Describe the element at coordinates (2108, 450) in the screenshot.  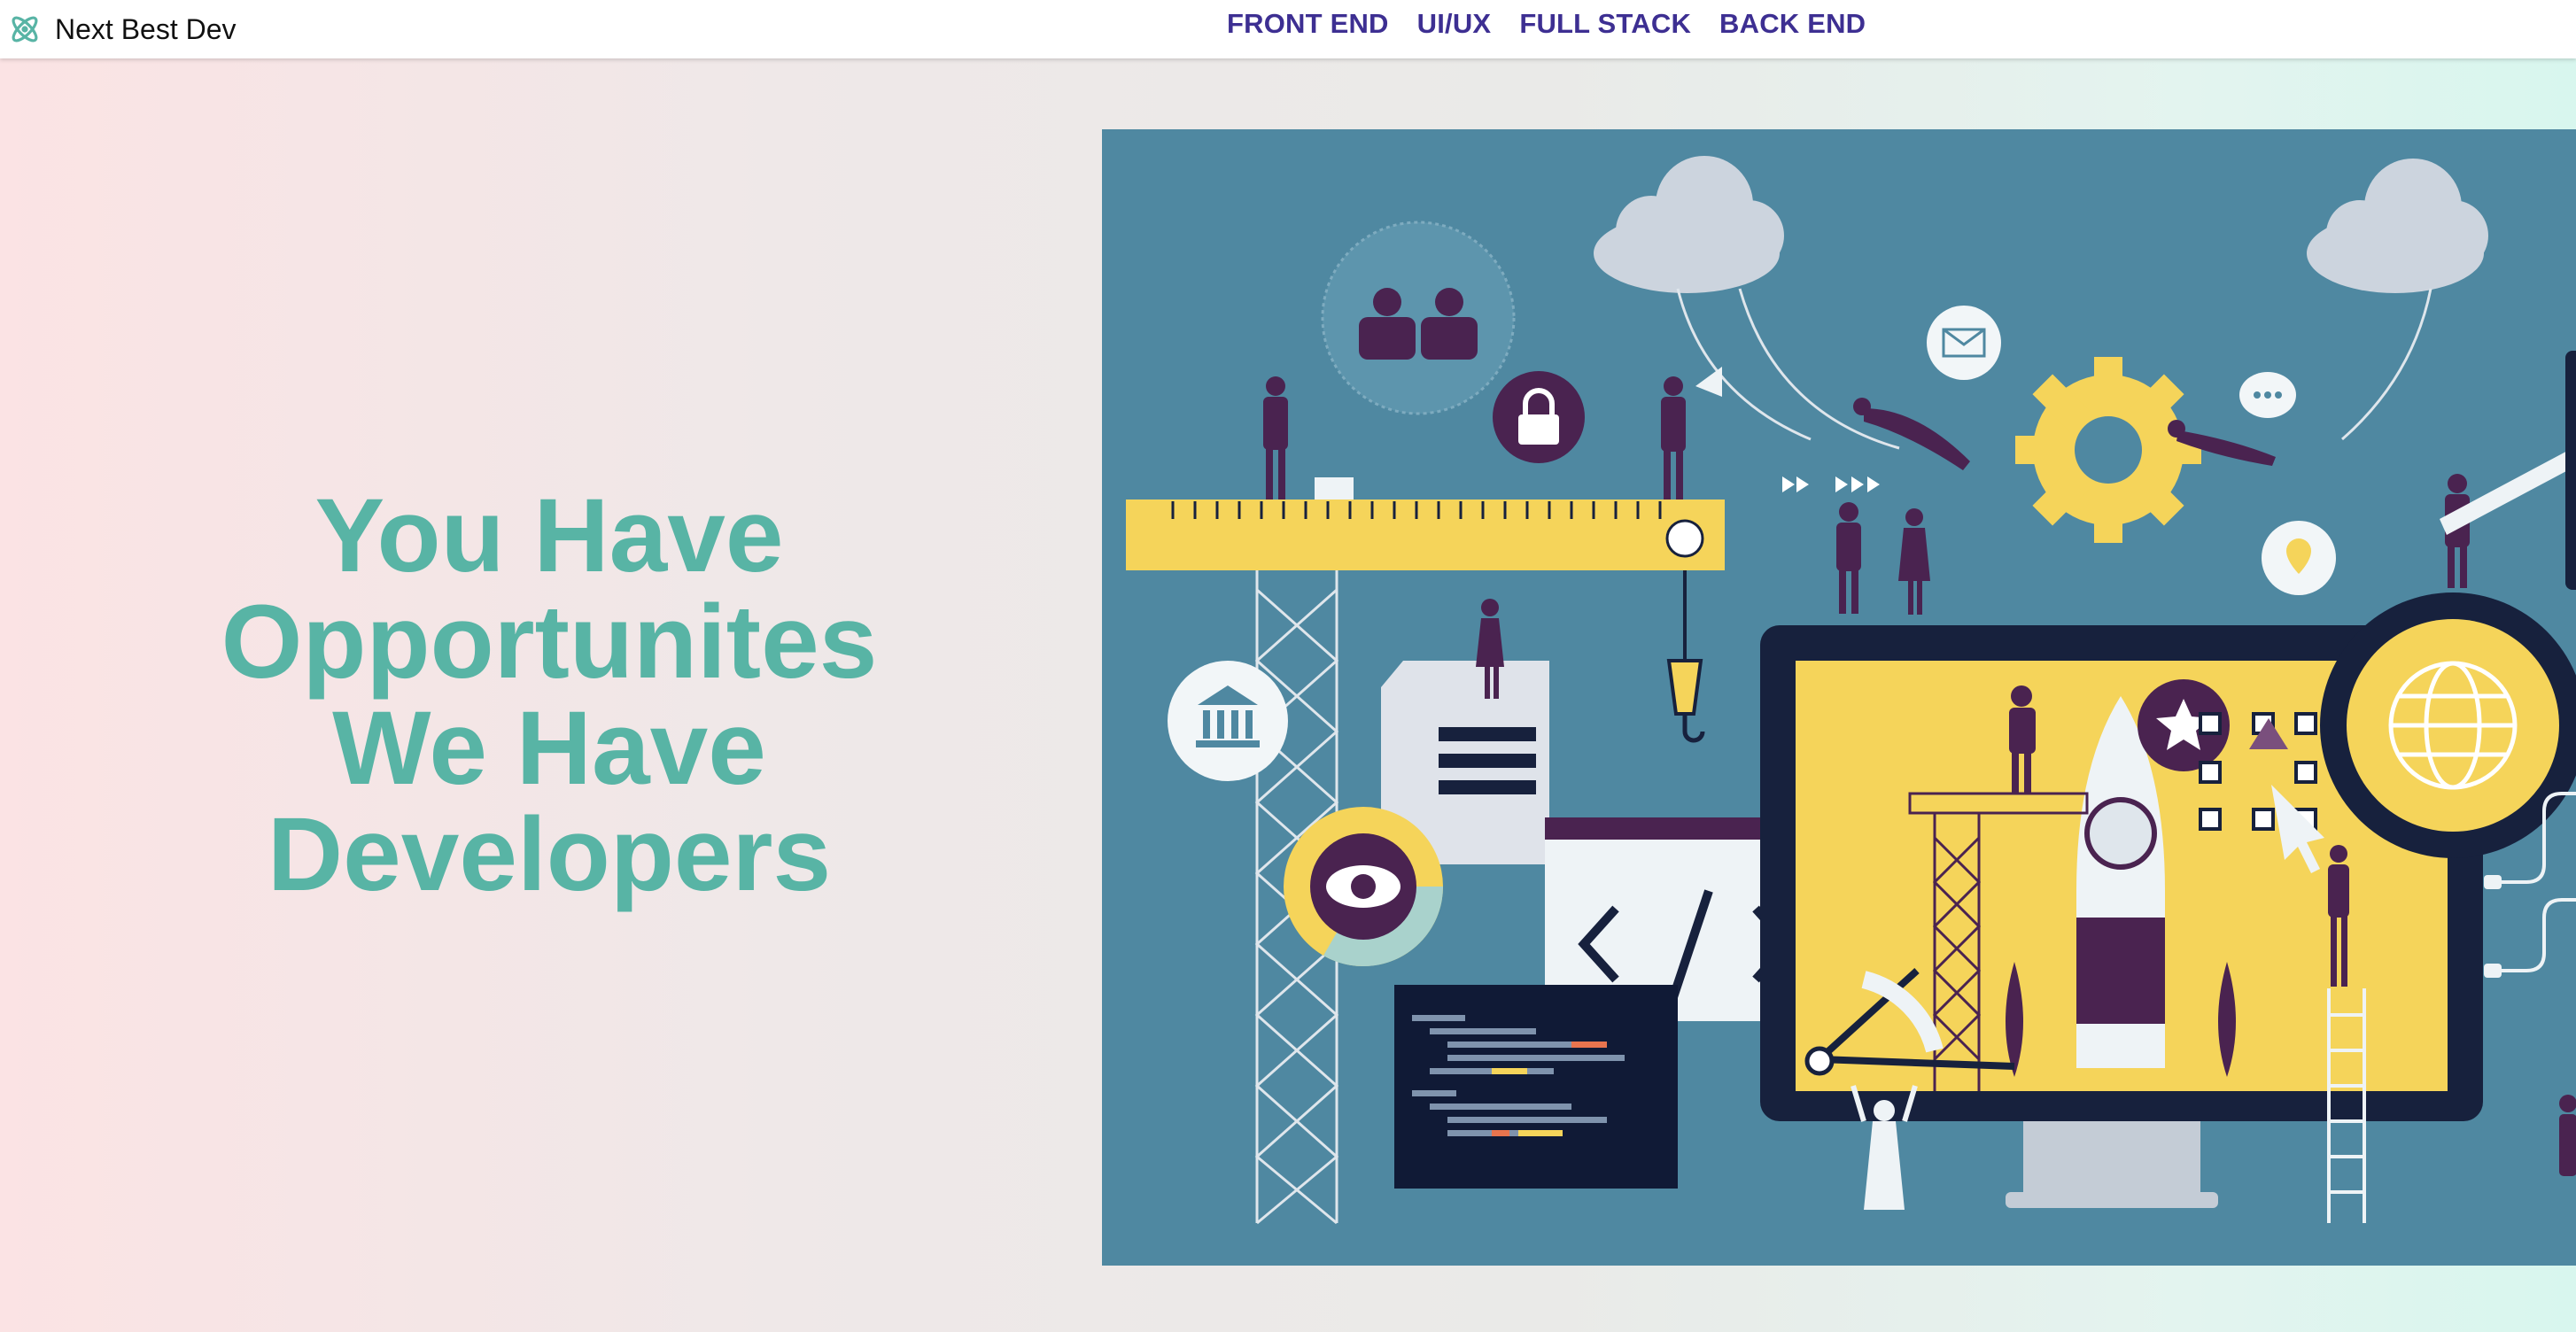
I see `gear-icon` at that location.